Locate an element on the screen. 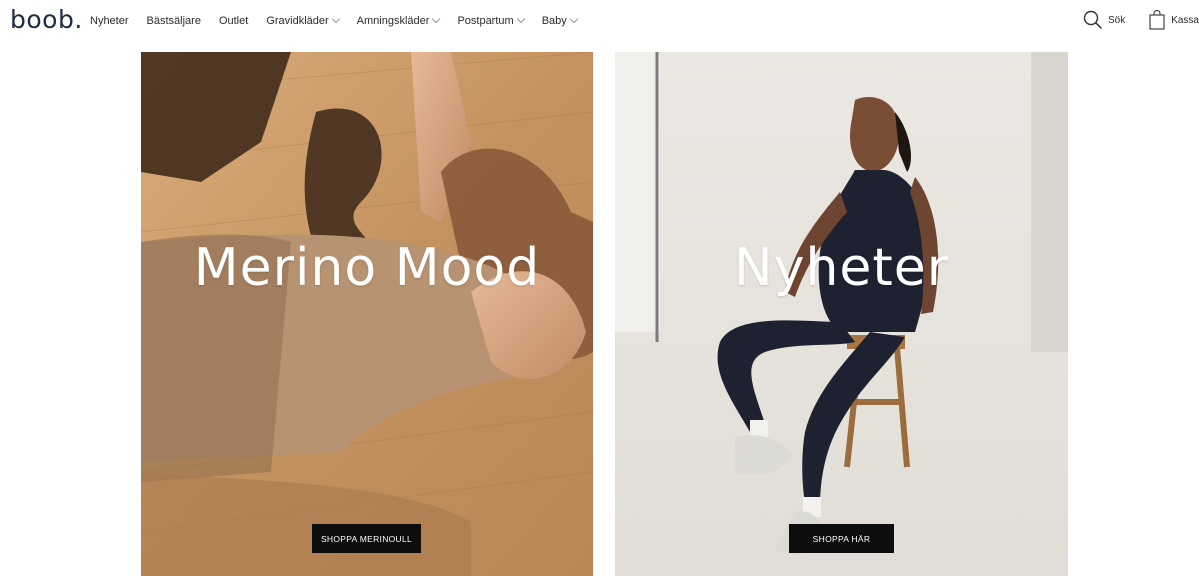  nav-item-bastsaljare: Bästsäljare is located at coordinates (174, 21).